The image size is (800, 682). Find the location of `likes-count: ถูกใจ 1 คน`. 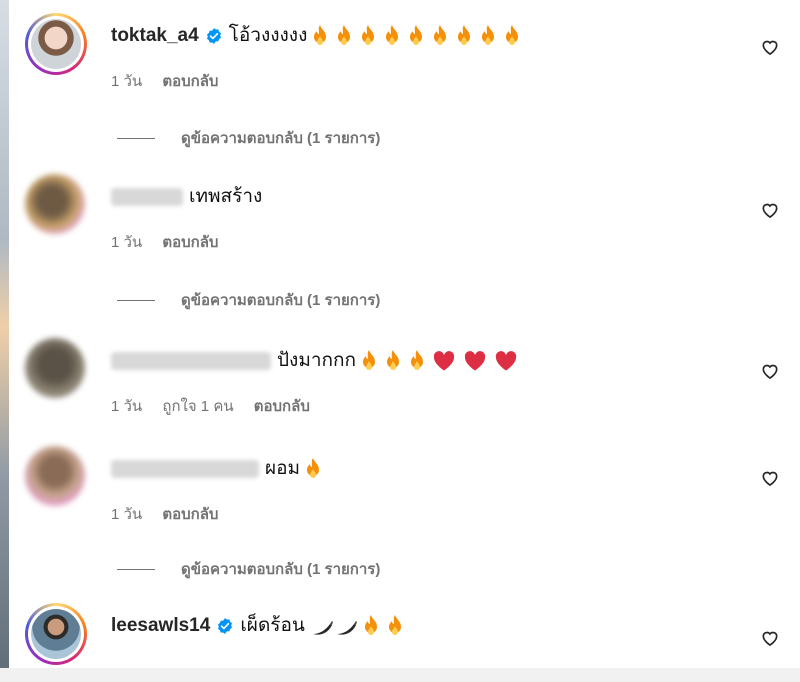

likes-count: ถูกใจ 1 คน is located at coordinates (197, 406).